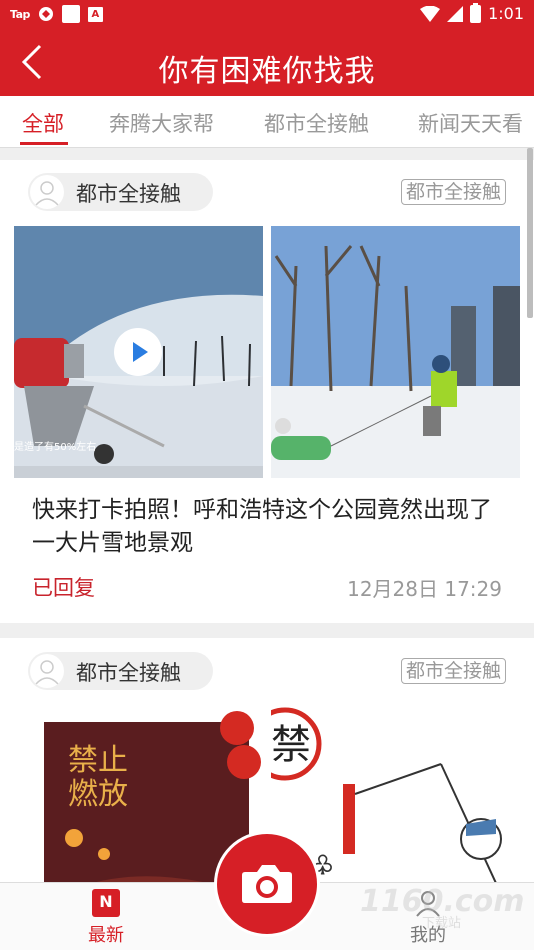 This screenshot has height=950, width=534. Describe the element at coordinates (470, 123) in the screenshot. I see `tab-news: 新闻天天看` at that location.